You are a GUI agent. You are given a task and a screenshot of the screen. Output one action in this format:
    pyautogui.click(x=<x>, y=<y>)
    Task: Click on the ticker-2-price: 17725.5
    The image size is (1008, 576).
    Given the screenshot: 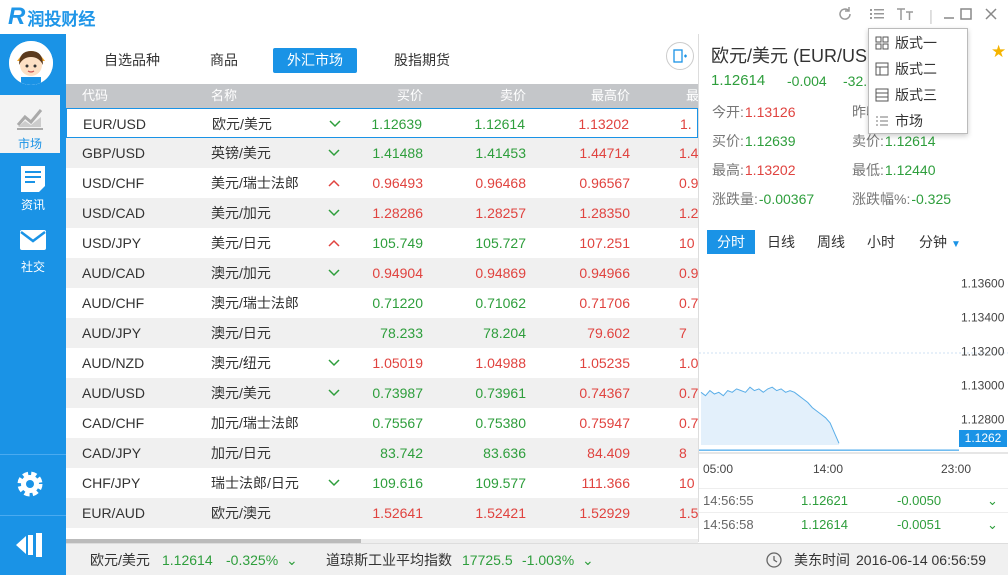 What is the action you would take?
    pyautogui.click(x=487, y=560)
    